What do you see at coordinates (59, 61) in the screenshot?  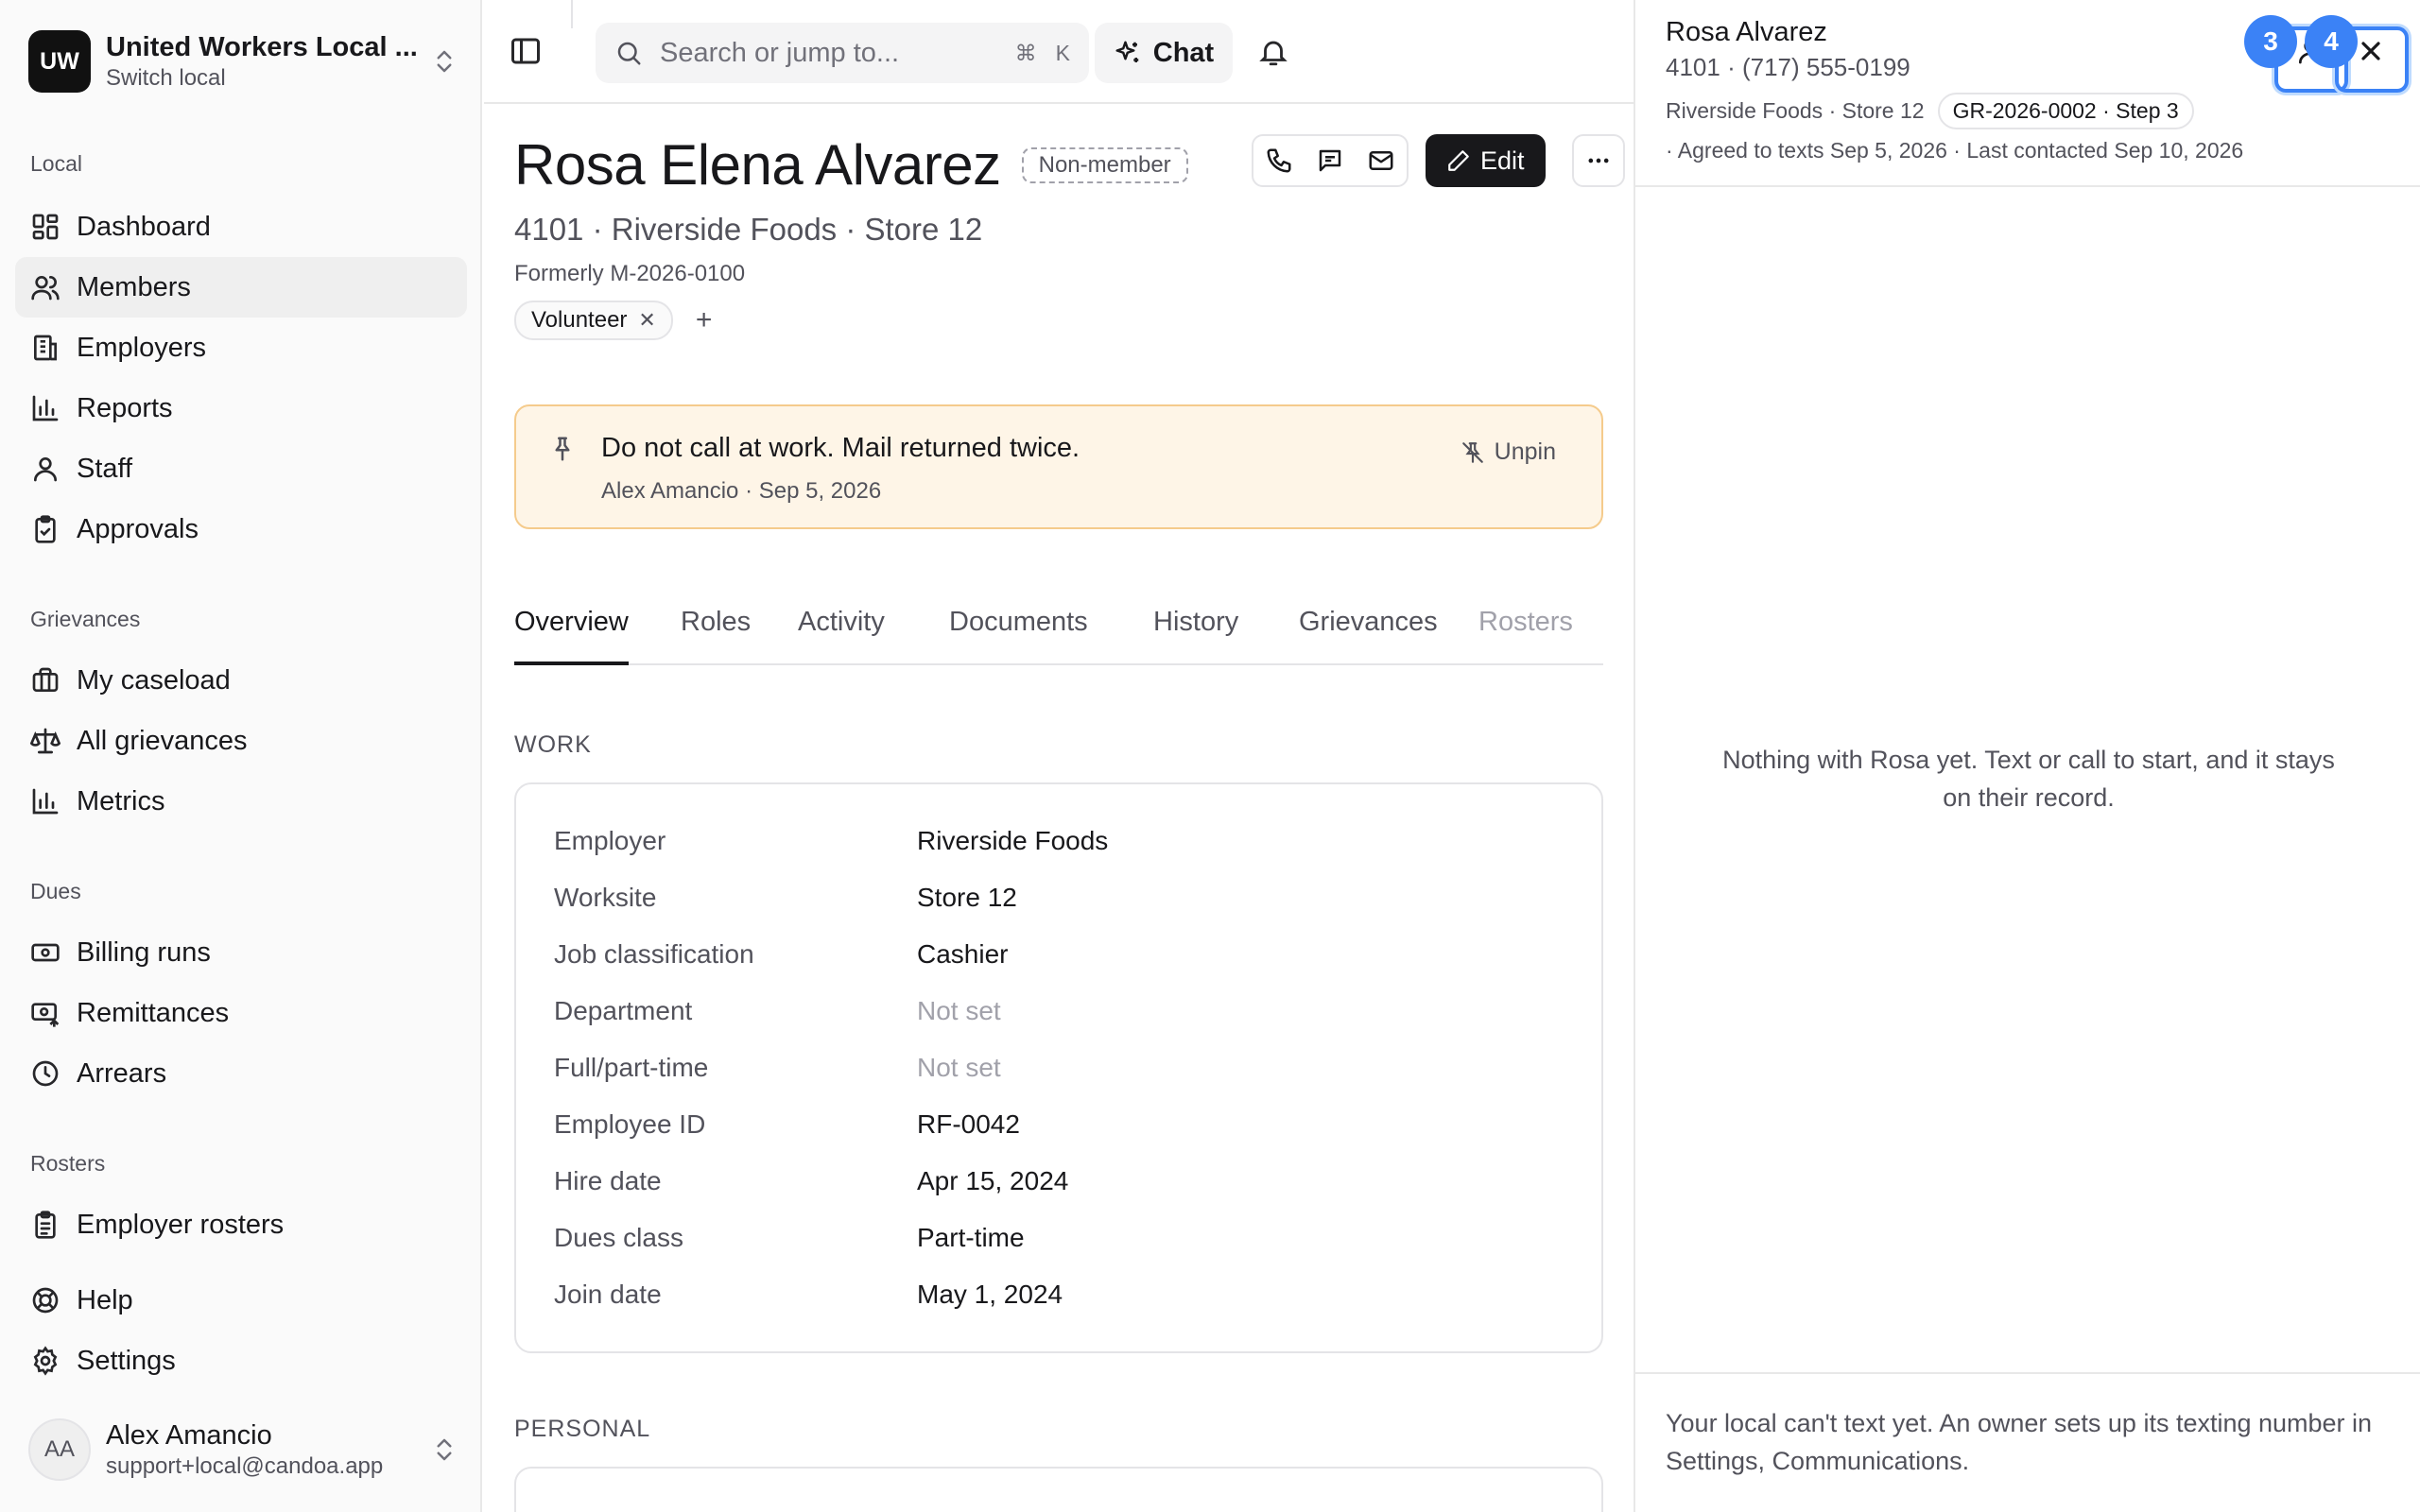 I see `org-logo: UW` at bounding box center [59, 61].